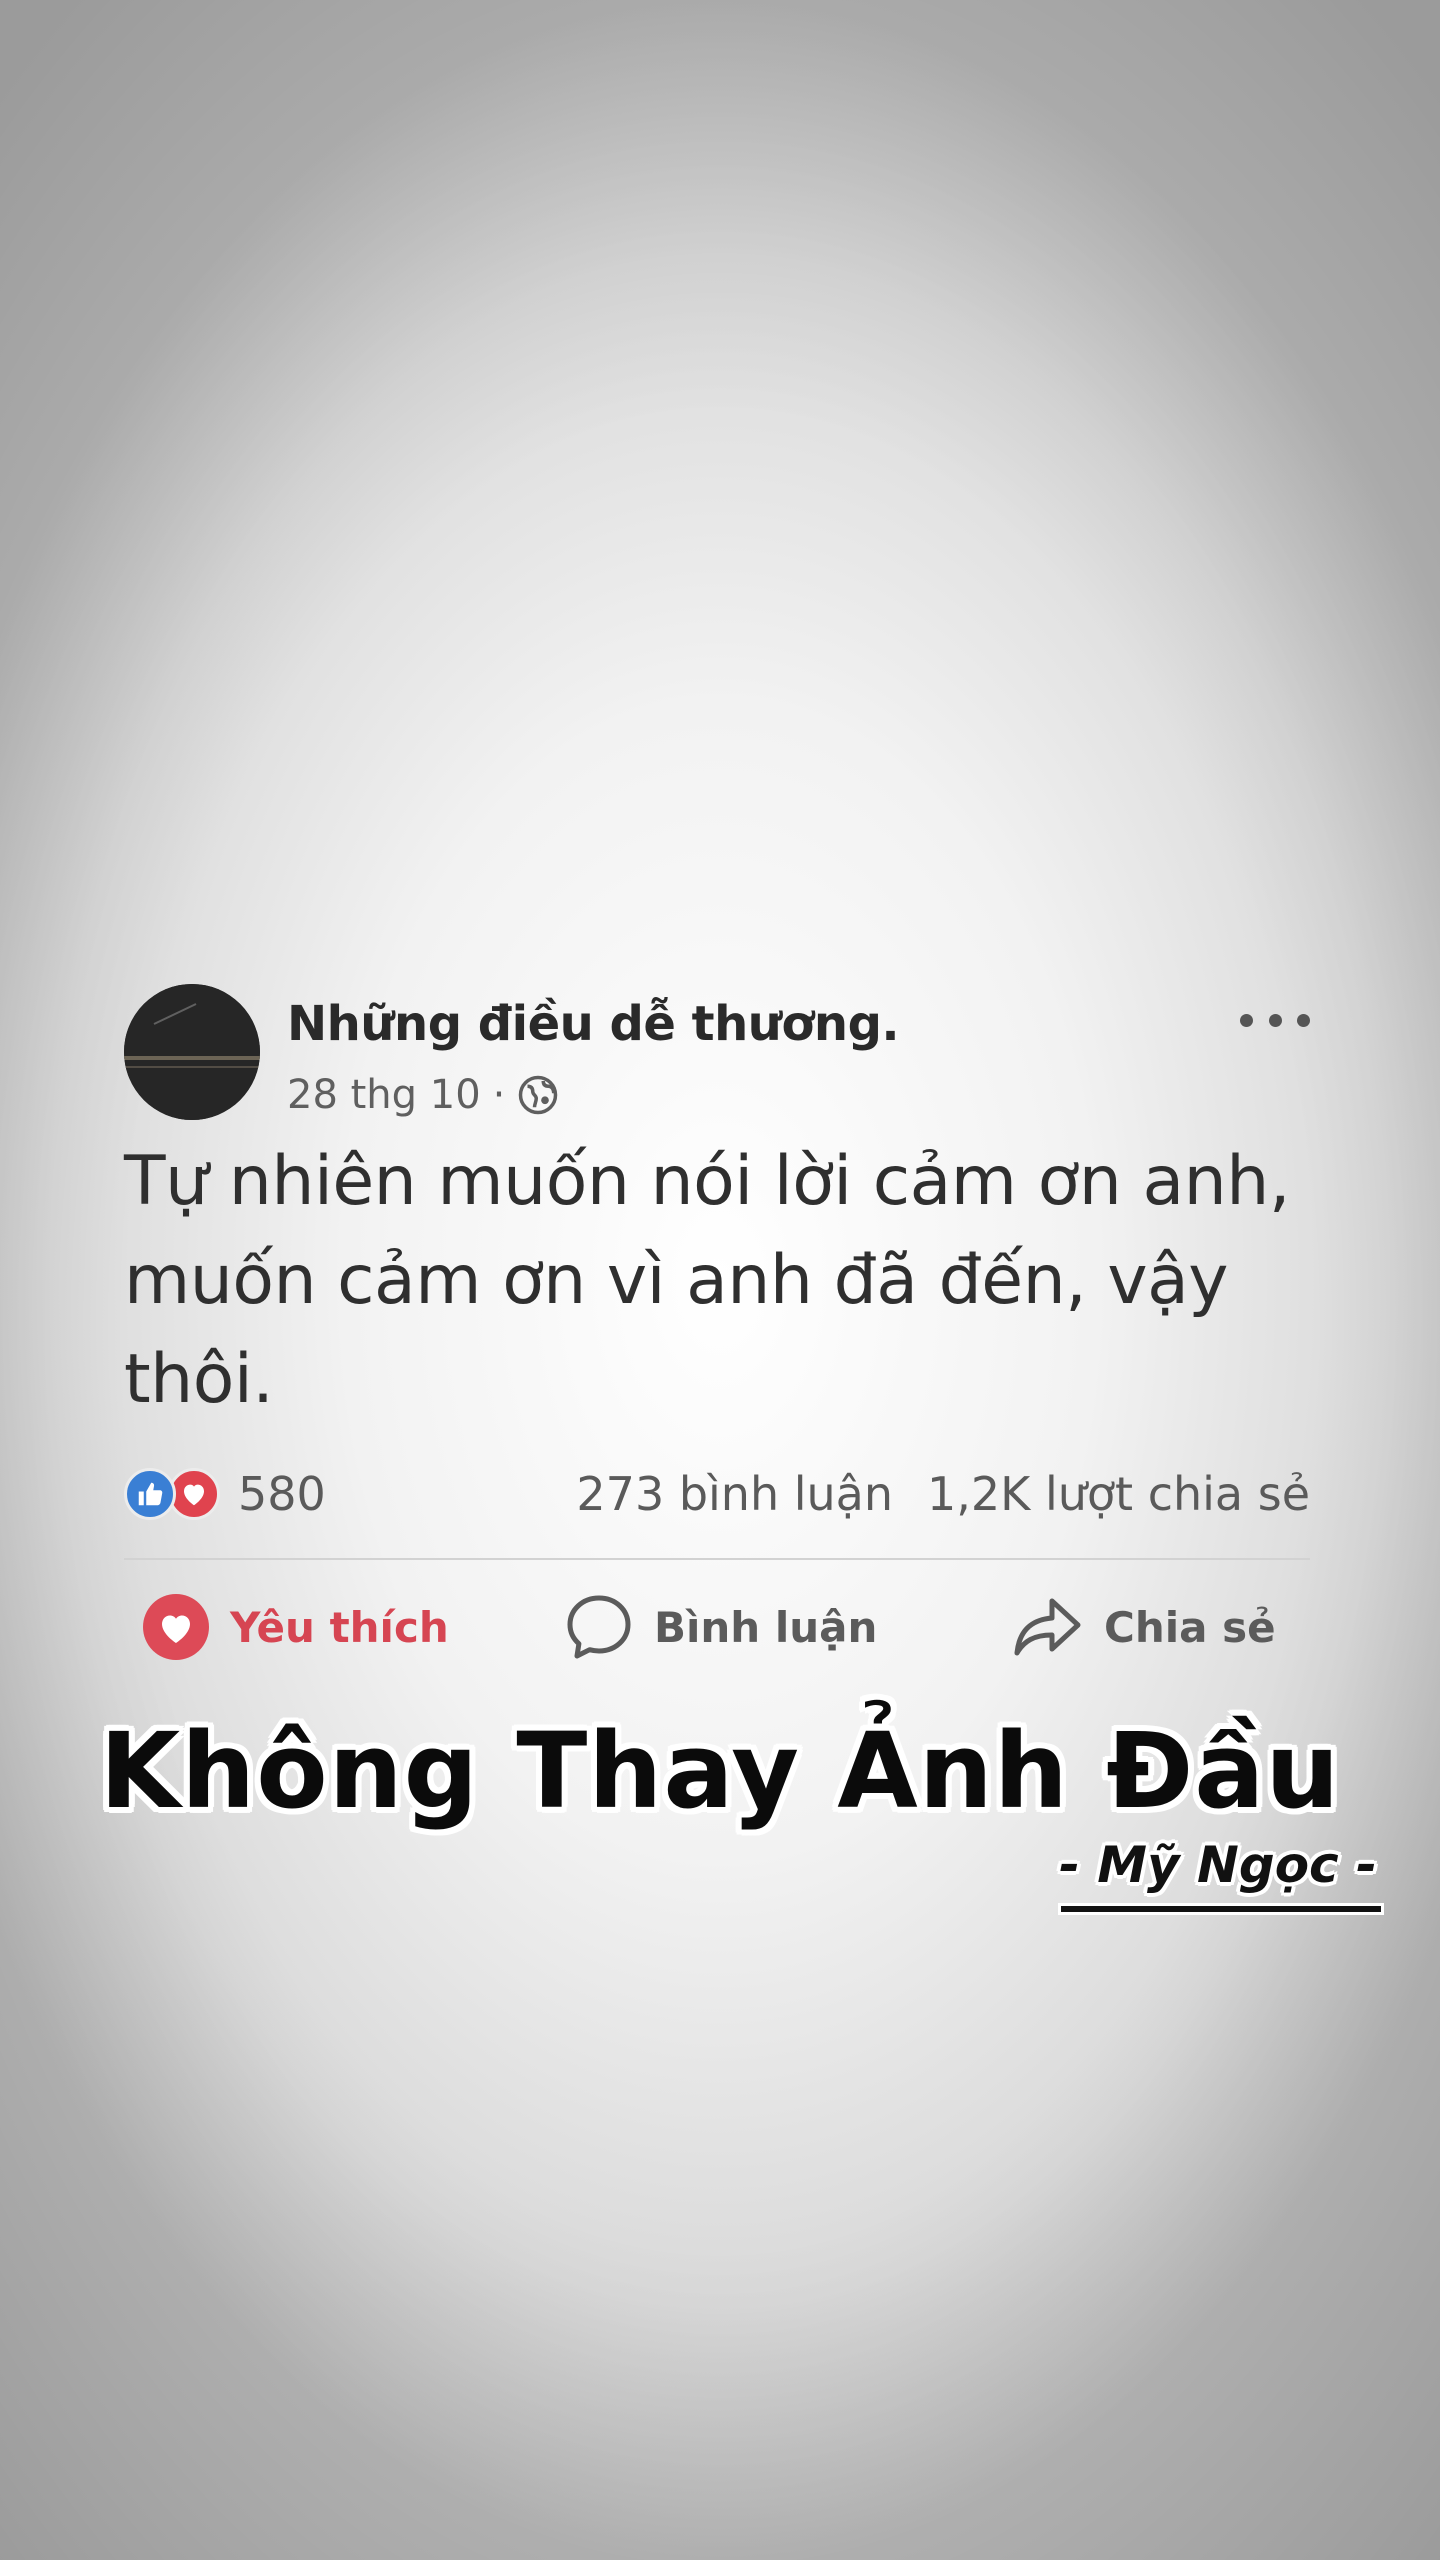 The image size is (1440, 2560). I want to click on share-count: 1,2K lượt chia sẻ, so click(1118, 1494).